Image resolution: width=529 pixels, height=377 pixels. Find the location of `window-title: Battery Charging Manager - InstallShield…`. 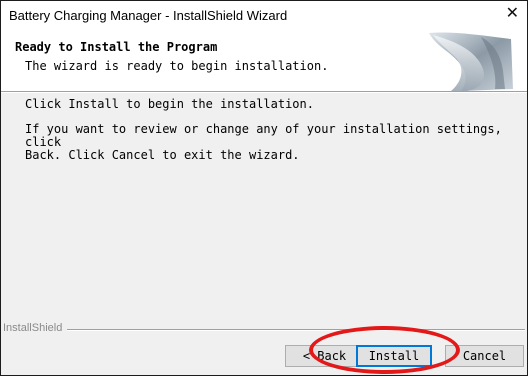

window-title: Battery Charging Manager - InstallShield… is located at coordinates (148, 15).